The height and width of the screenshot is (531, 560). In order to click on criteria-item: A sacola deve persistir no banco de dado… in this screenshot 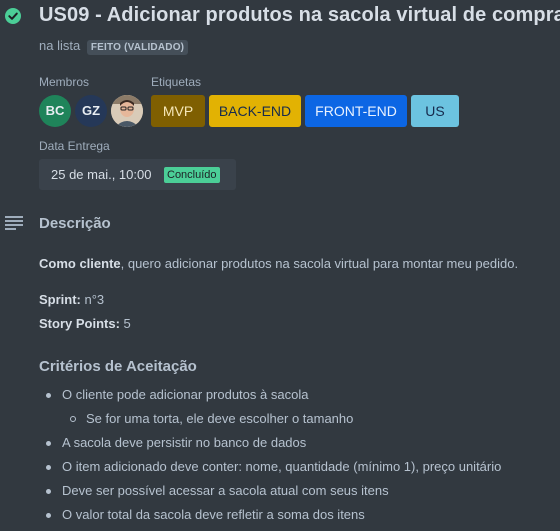, I will do `click(184, 442)`.